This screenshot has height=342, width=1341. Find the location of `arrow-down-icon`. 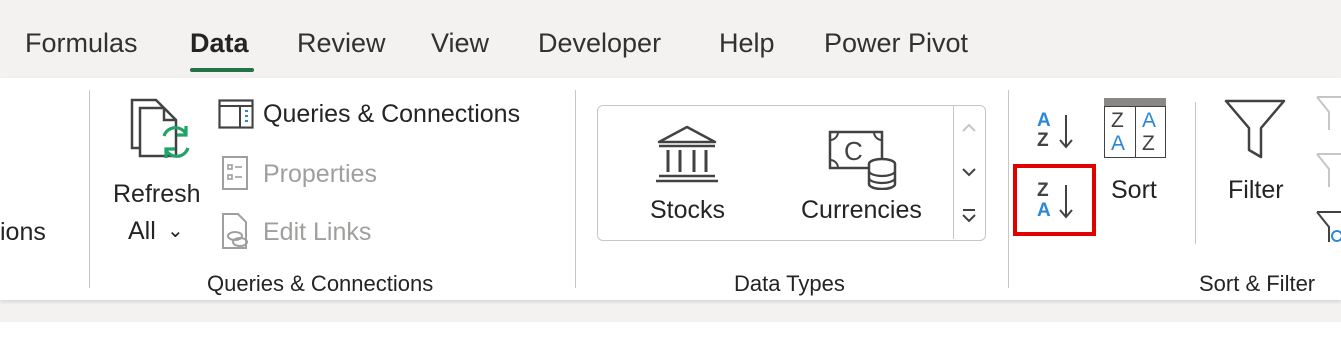

arrow-down-icon is located at coordinates (1066, 132).